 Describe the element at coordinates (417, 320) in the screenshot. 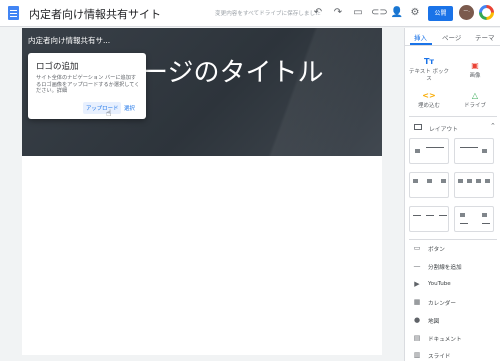

I see `map-pin-icon: ●` at that location.